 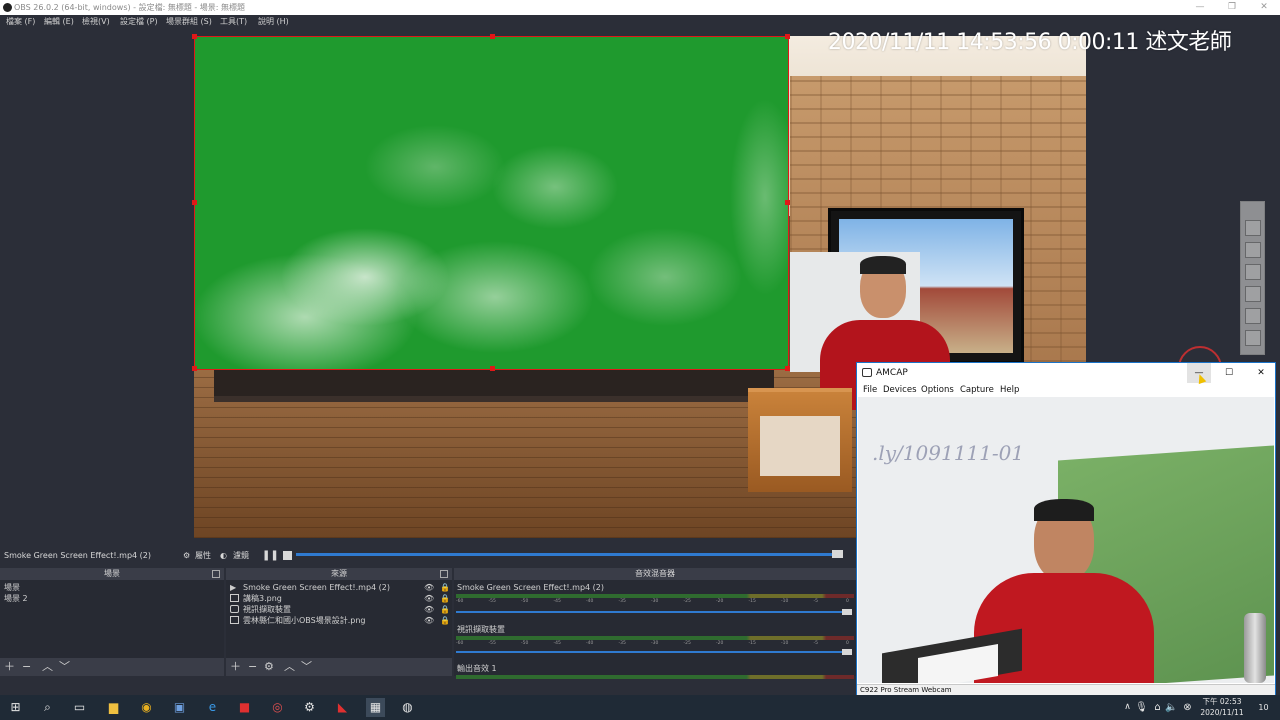 What do you see at coordinates (111, 598) in the screenshot?
I see `scene-item: 場景 2` at bounding box center [111, 598].